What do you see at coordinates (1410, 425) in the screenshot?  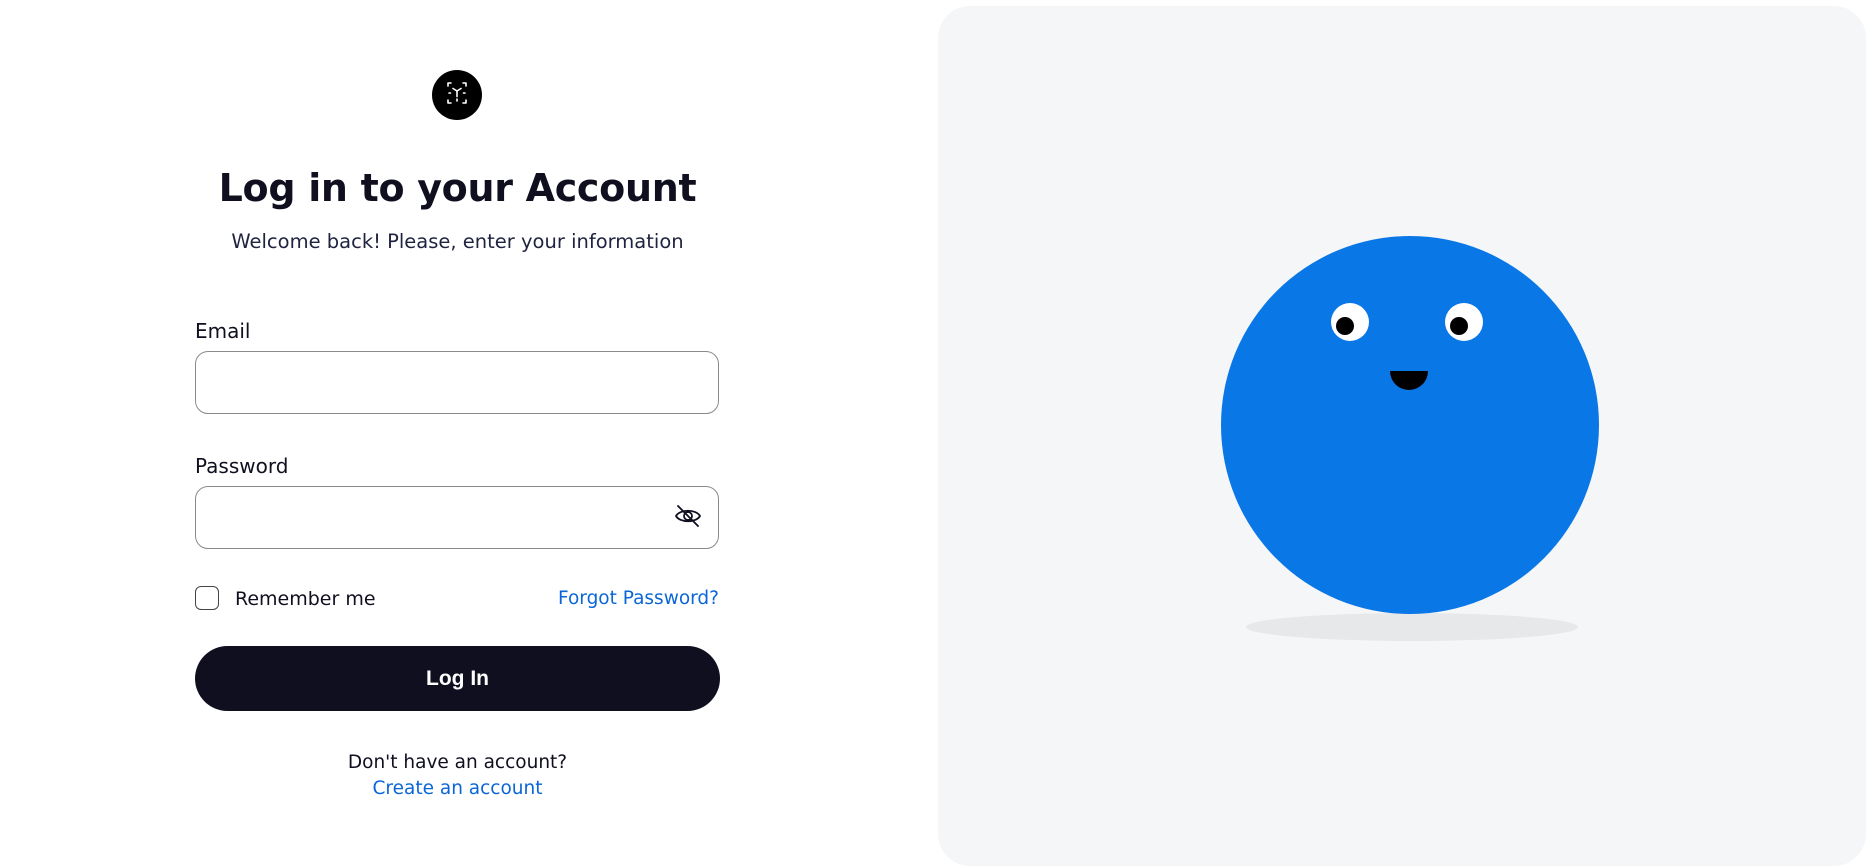 I see `mascot-body` at bounding box center [1410, 425].